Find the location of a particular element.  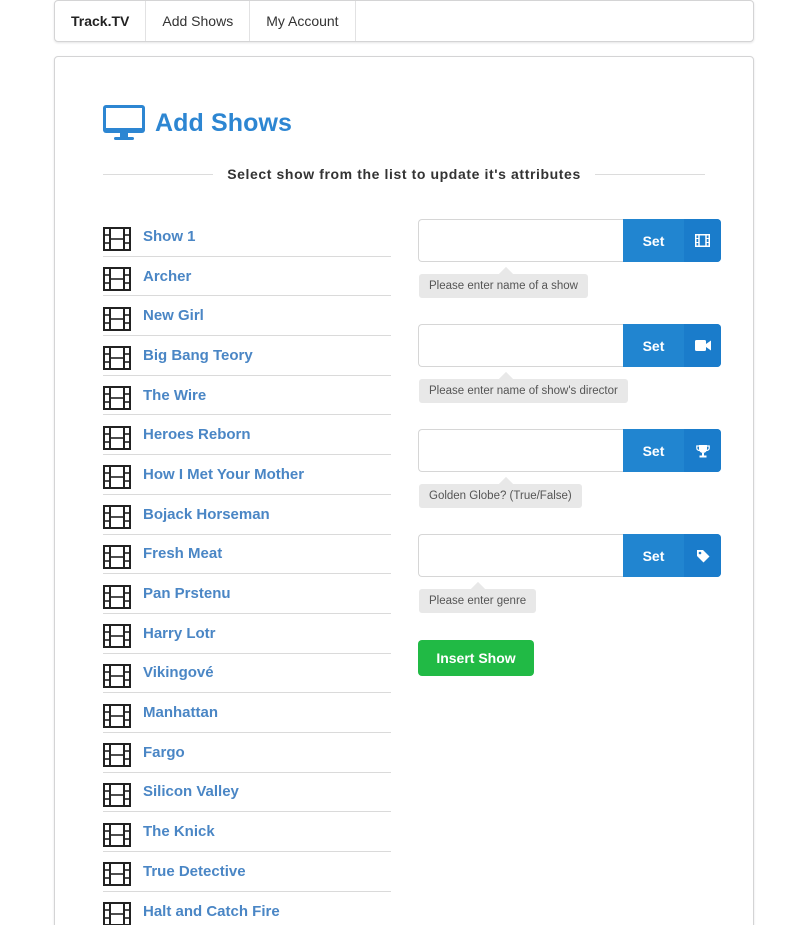

award-input is located at coordinates (520, 450).